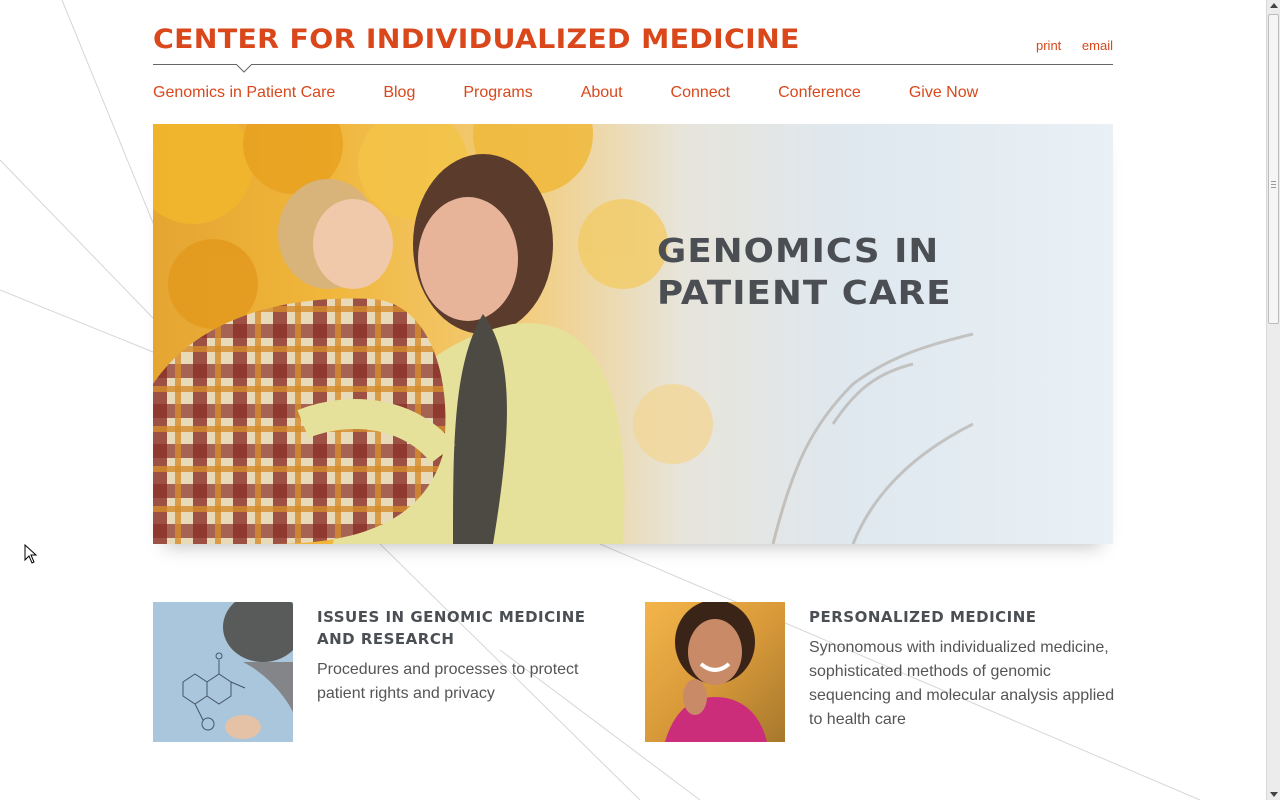 The height and width of the screenshot is (800, 1280). Describe the element at coordinates (633, 64) in the screenshot. I see `header-divider` at that location.